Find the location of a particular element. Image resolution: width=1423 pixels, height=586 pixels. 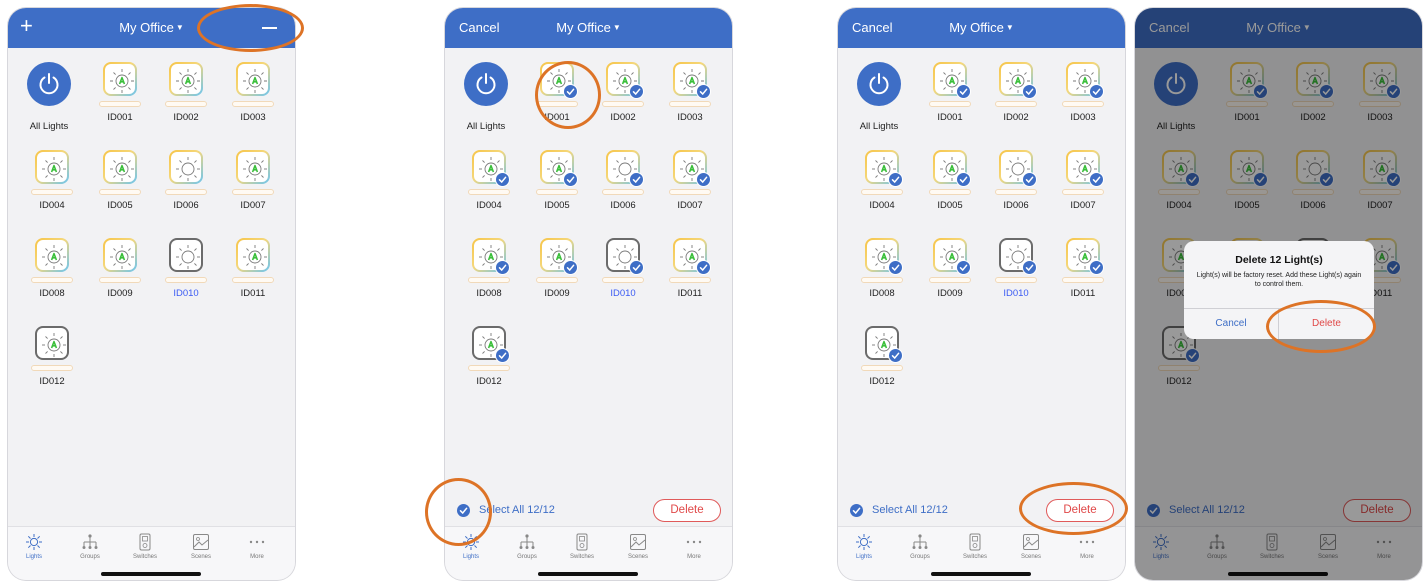

light-label: ID007 is located at coordinates (1083, 205).